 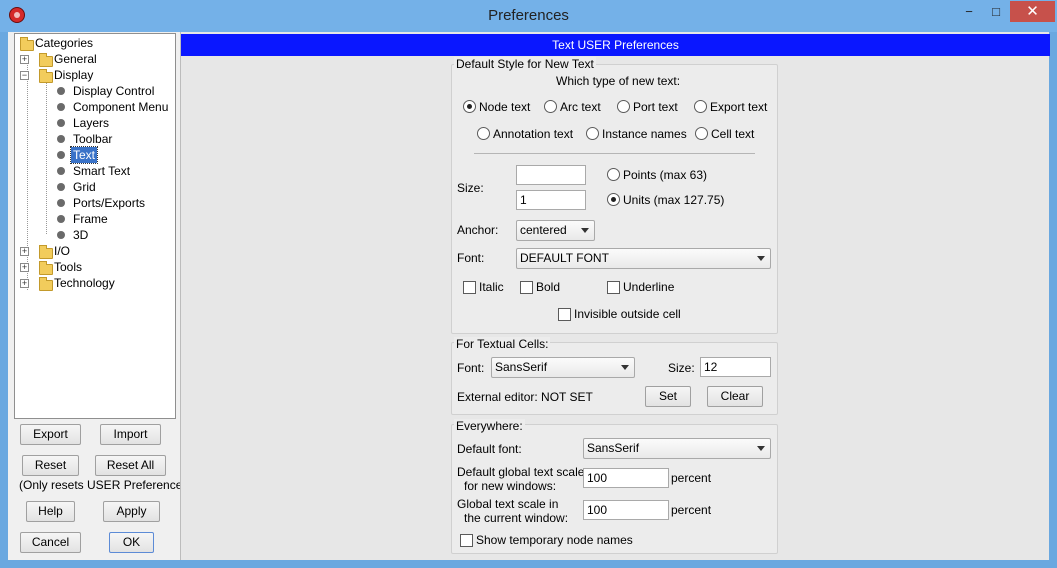 What do you see at coordinates (130, 434) in the screenshot?
I see `import-button: Import` at bounding box center [130, 434].